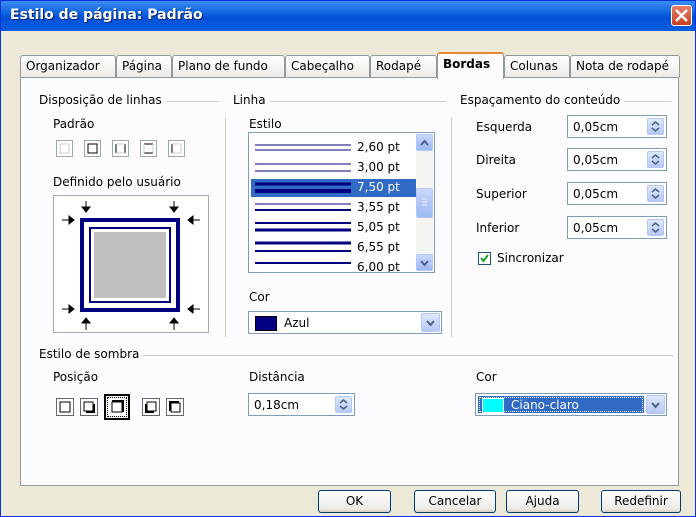 Image resolution: width=696 pixels, height=517 pixels. What do you see at coordinates (102, 100) in the screenshot?
I see `line-arrangement-label: Disposição de linhas` at bounding box center [102, 100].